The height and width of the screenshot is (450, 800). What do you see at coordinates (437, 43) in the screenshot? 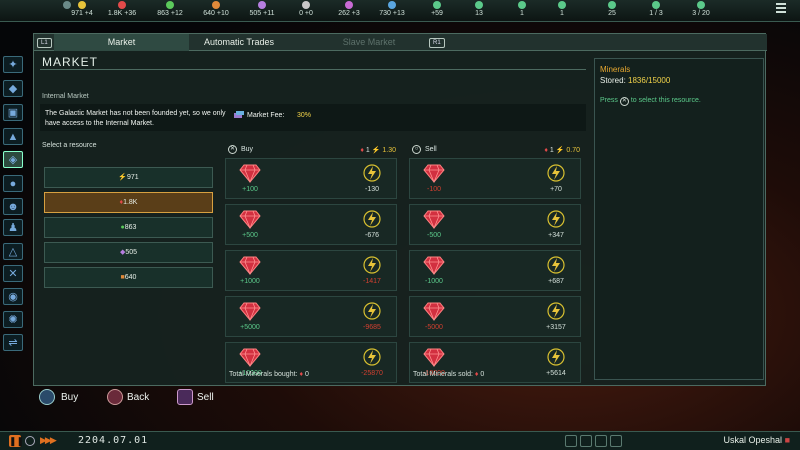
I see `r1-bumper: R1` at bounding box center [437, 43].